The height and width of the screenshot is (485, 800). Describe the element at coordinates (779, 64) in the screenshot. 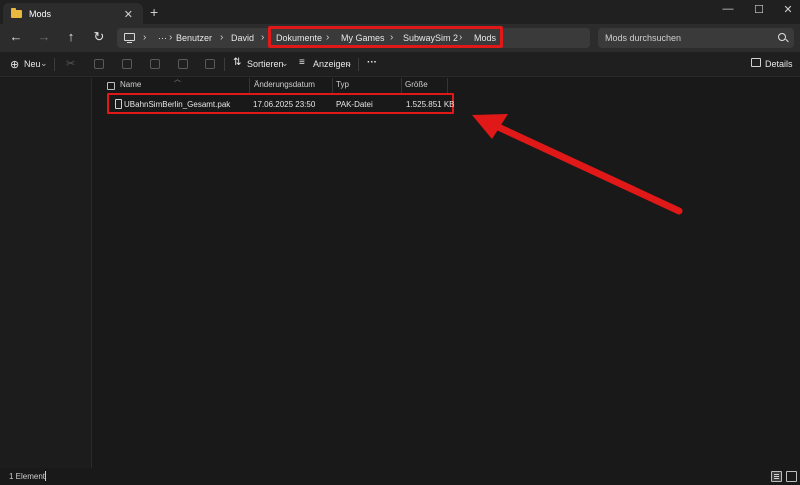

I see `details-button: Details` at that location.